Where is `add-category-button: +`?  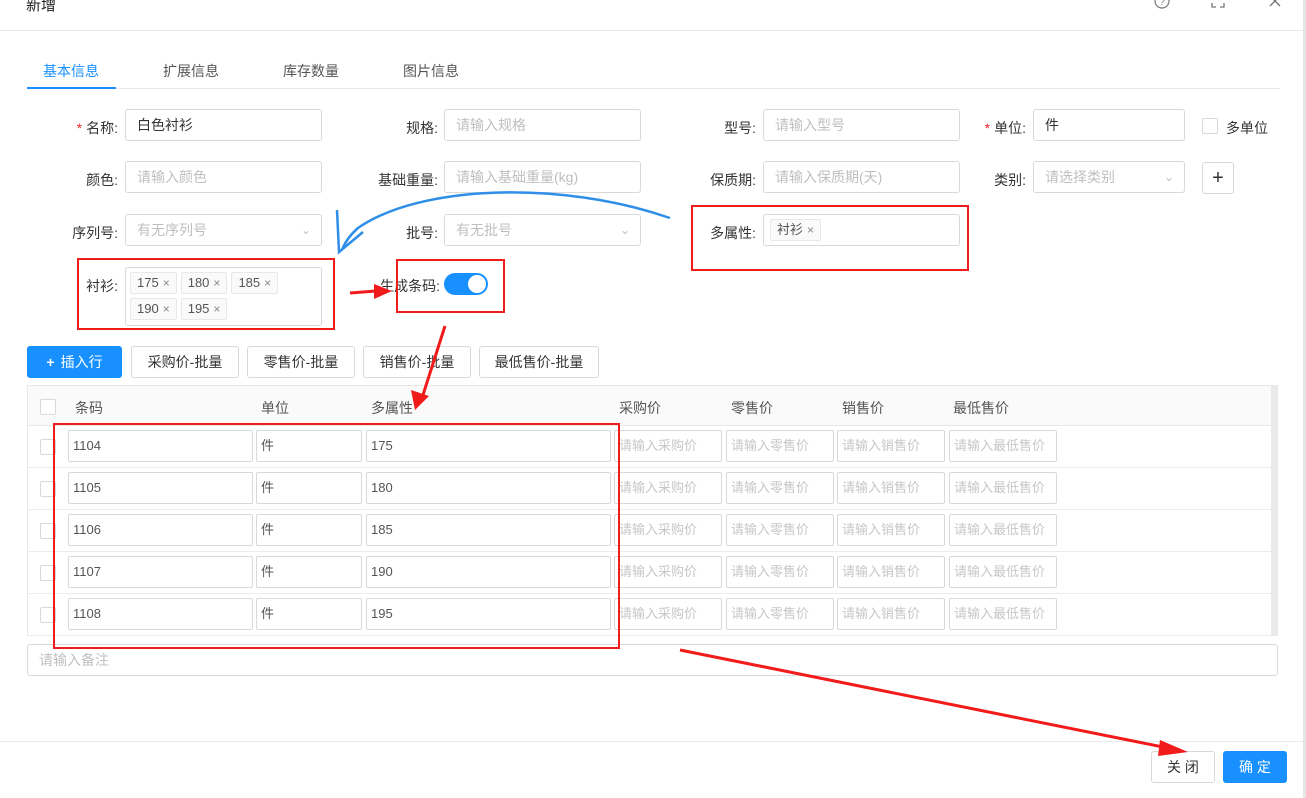
add-category-button: + is located at coordinates (1218, 178).